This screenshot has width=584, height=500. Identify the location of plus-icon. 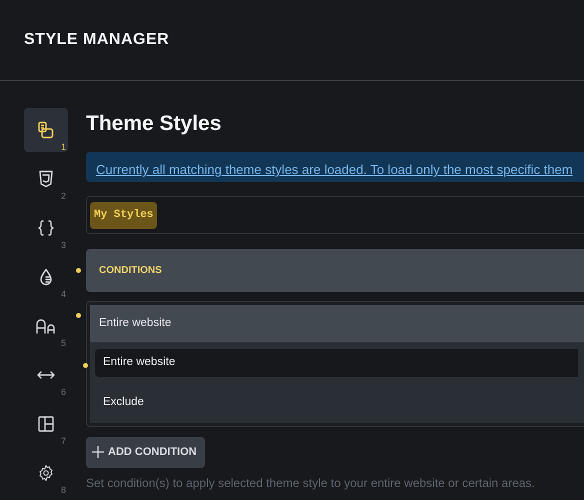
(98, 452).